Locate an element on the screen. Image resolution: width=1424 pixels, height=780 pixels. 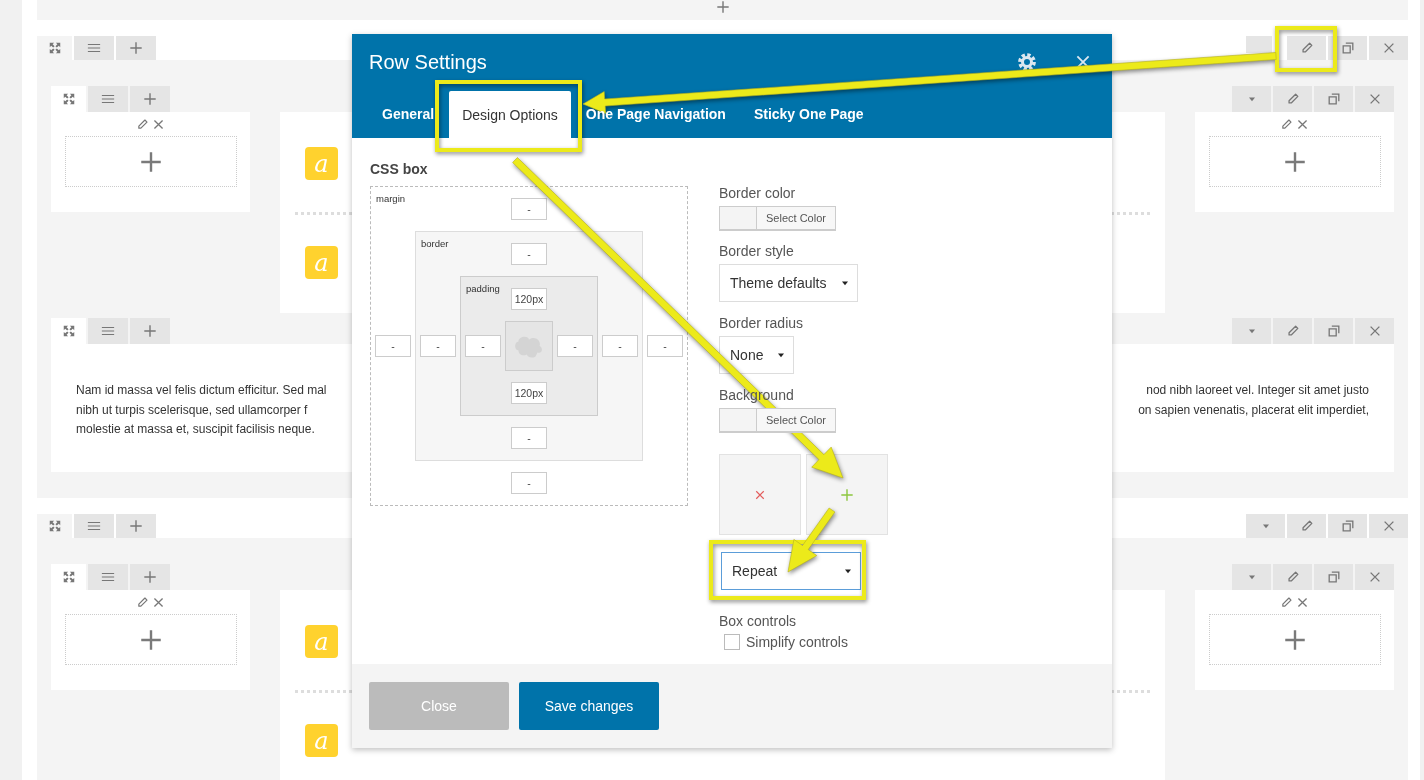
field-label: Border style is located at coordinates (756, 251).